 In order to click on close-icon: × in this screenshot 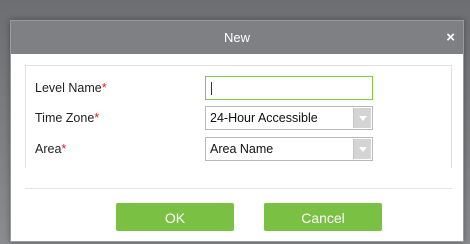, I will do `click(450, 37)`.